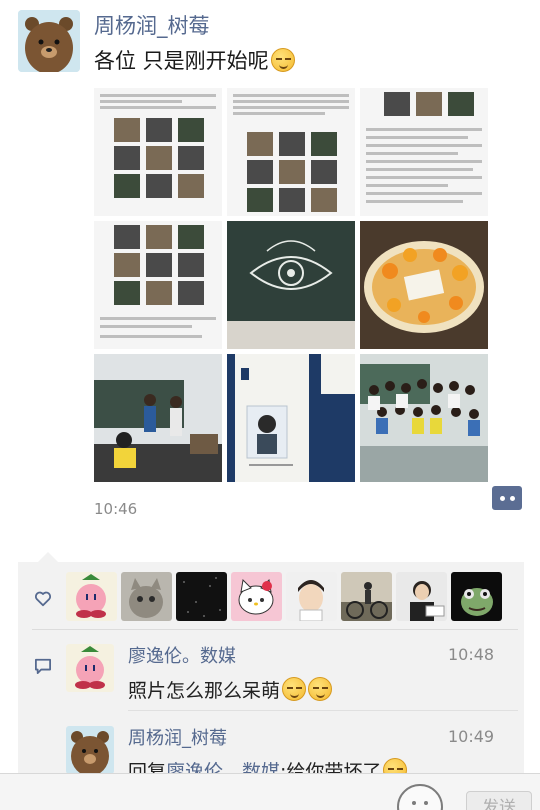  Describe the element at coordinates (49, 41) in the screenshot. I see `author-avatar` at that location.